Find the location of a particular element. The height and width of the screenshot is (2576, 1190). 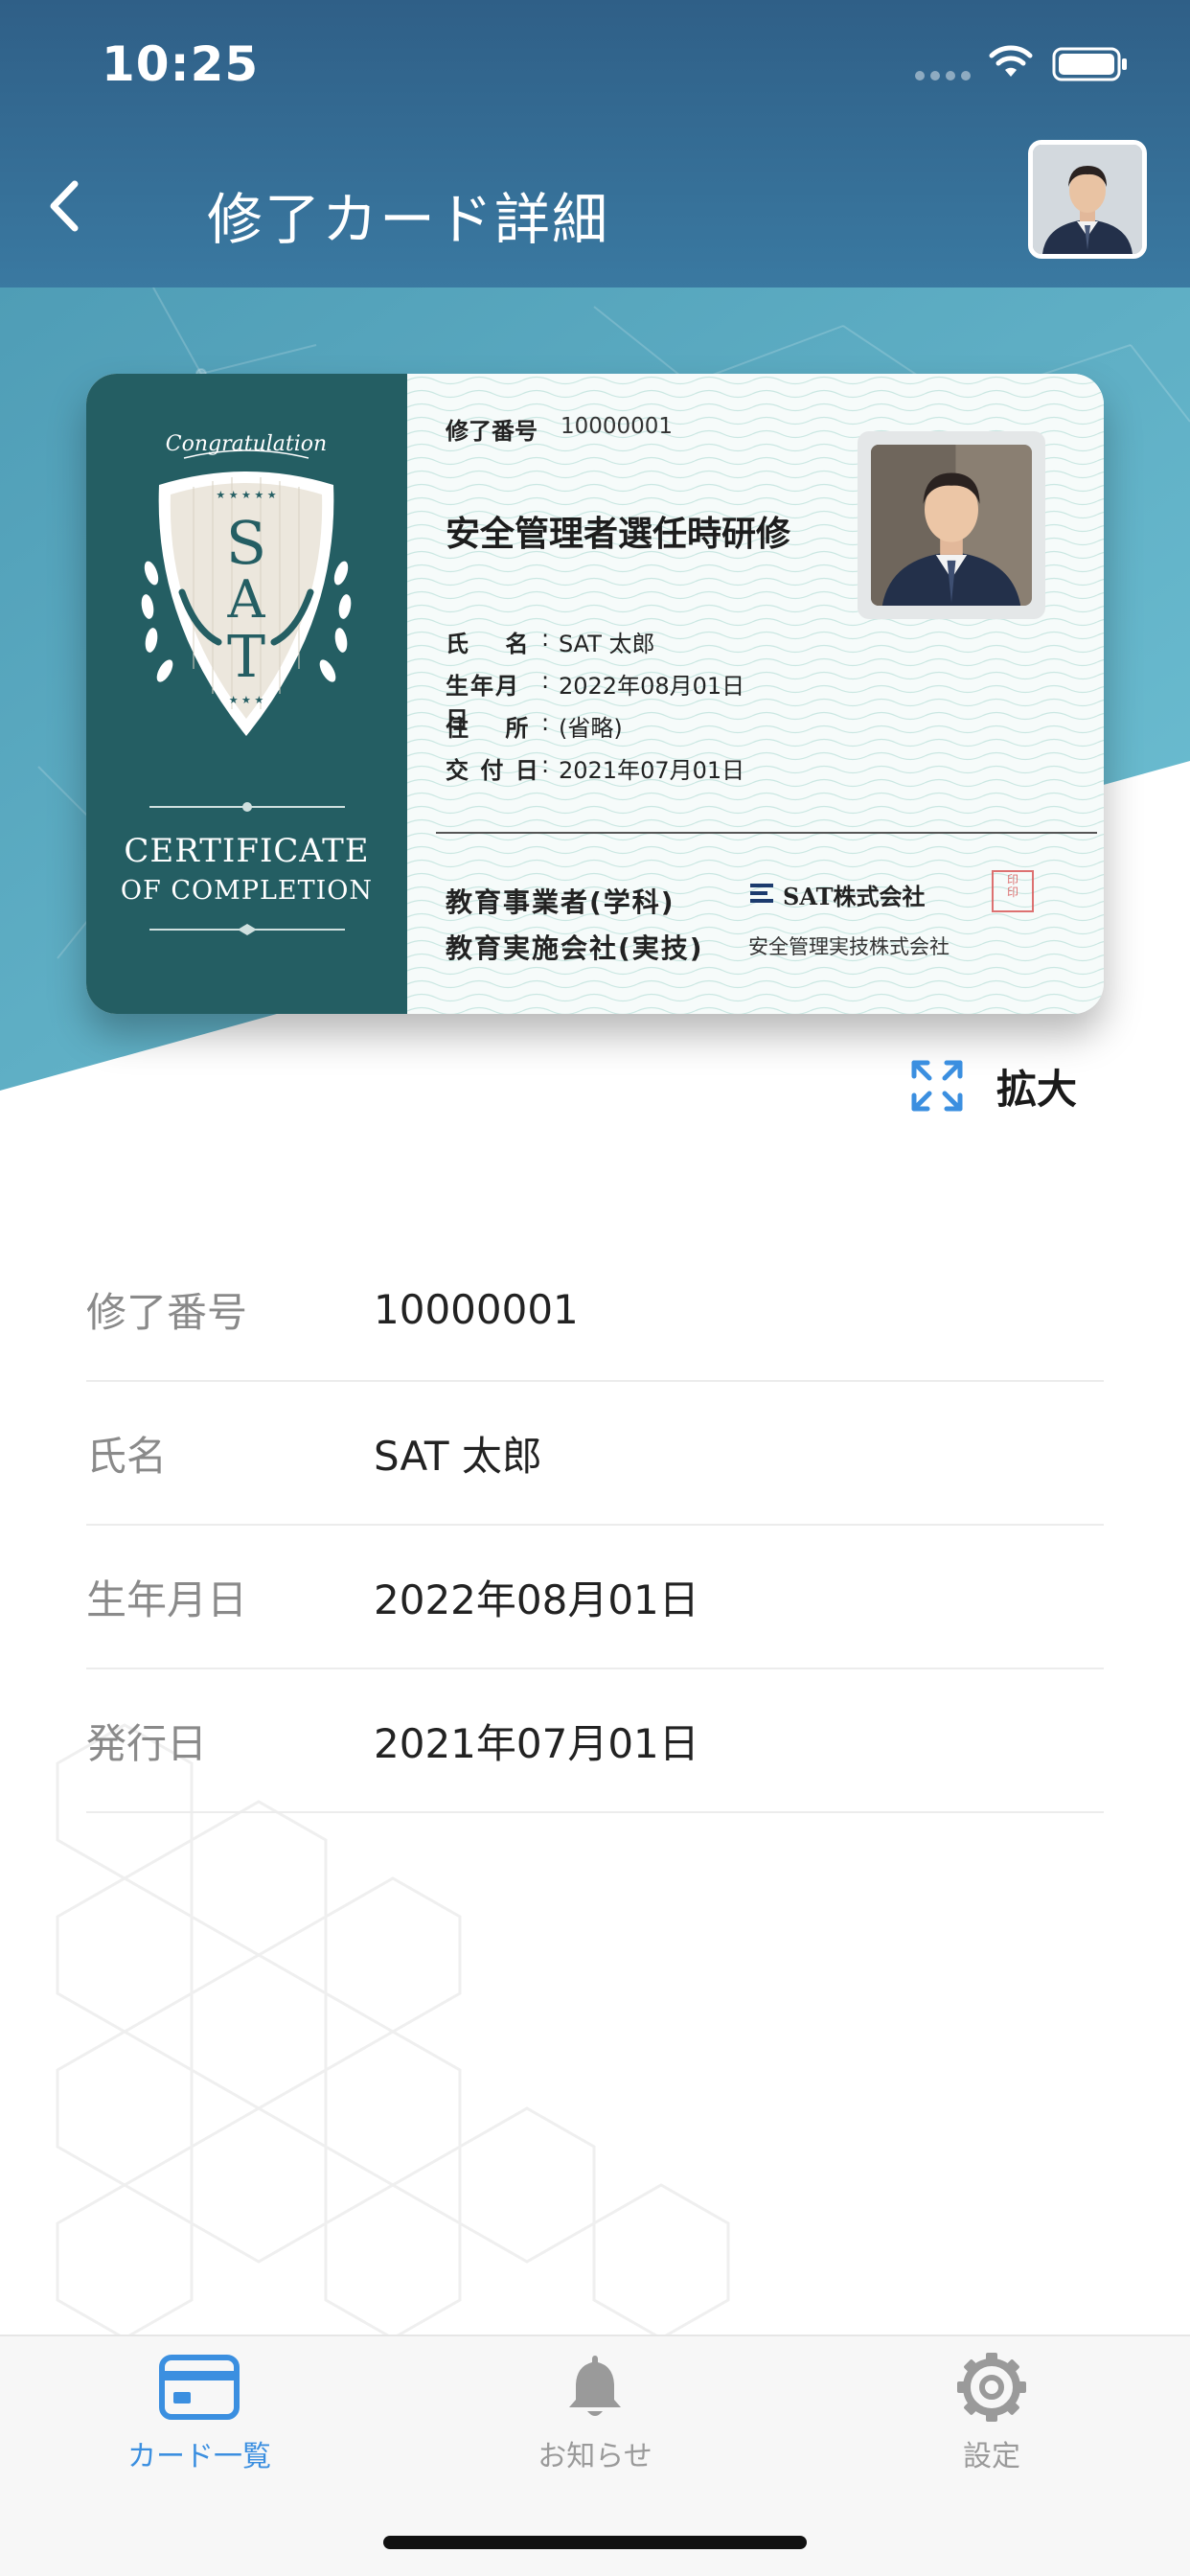

avatar-photo-icon is located at coordinates (1088, 199).